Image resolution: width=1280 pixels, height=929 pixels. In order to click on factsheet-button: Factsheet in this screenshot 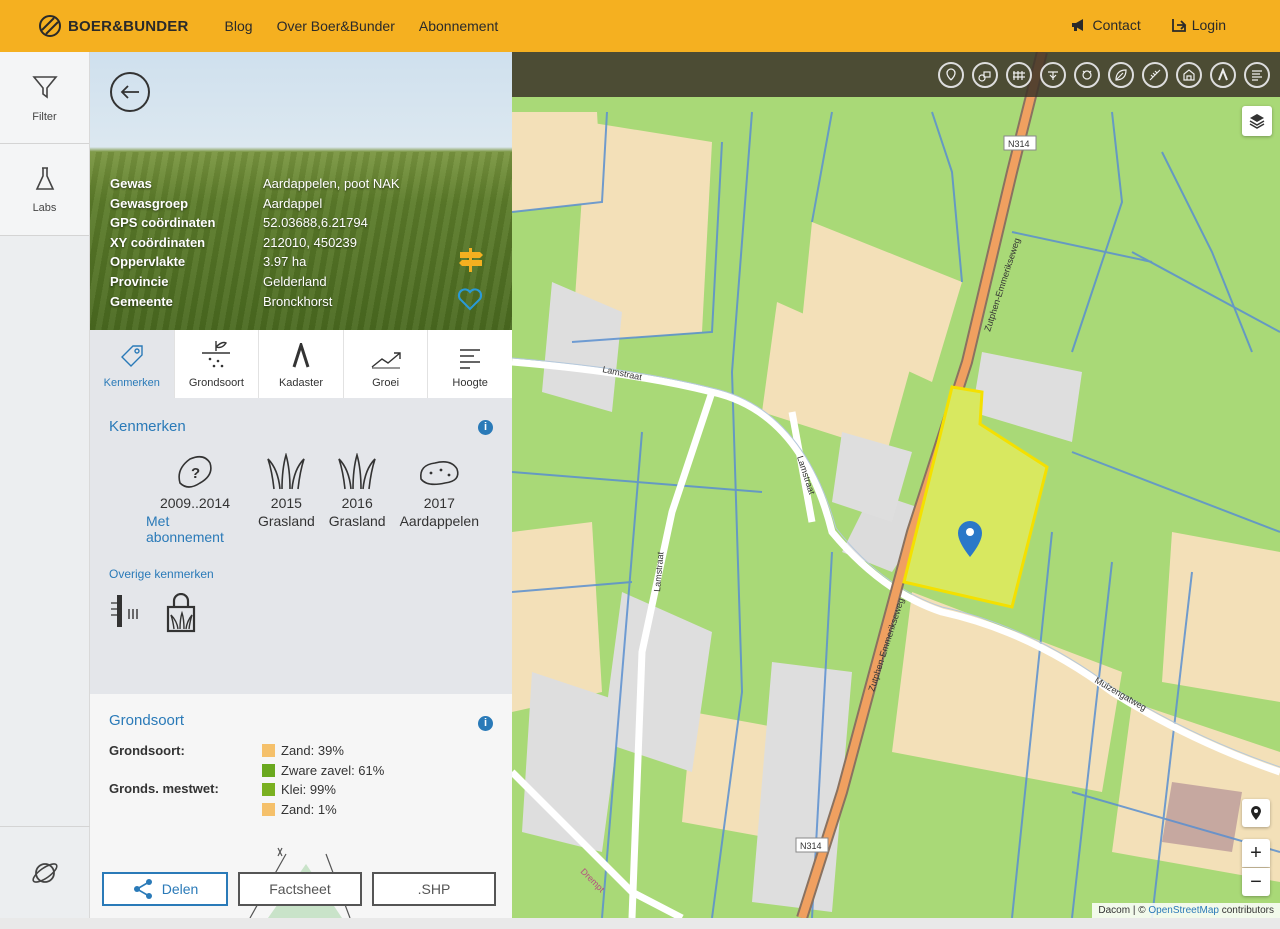, I will do `click(300, 889)`.